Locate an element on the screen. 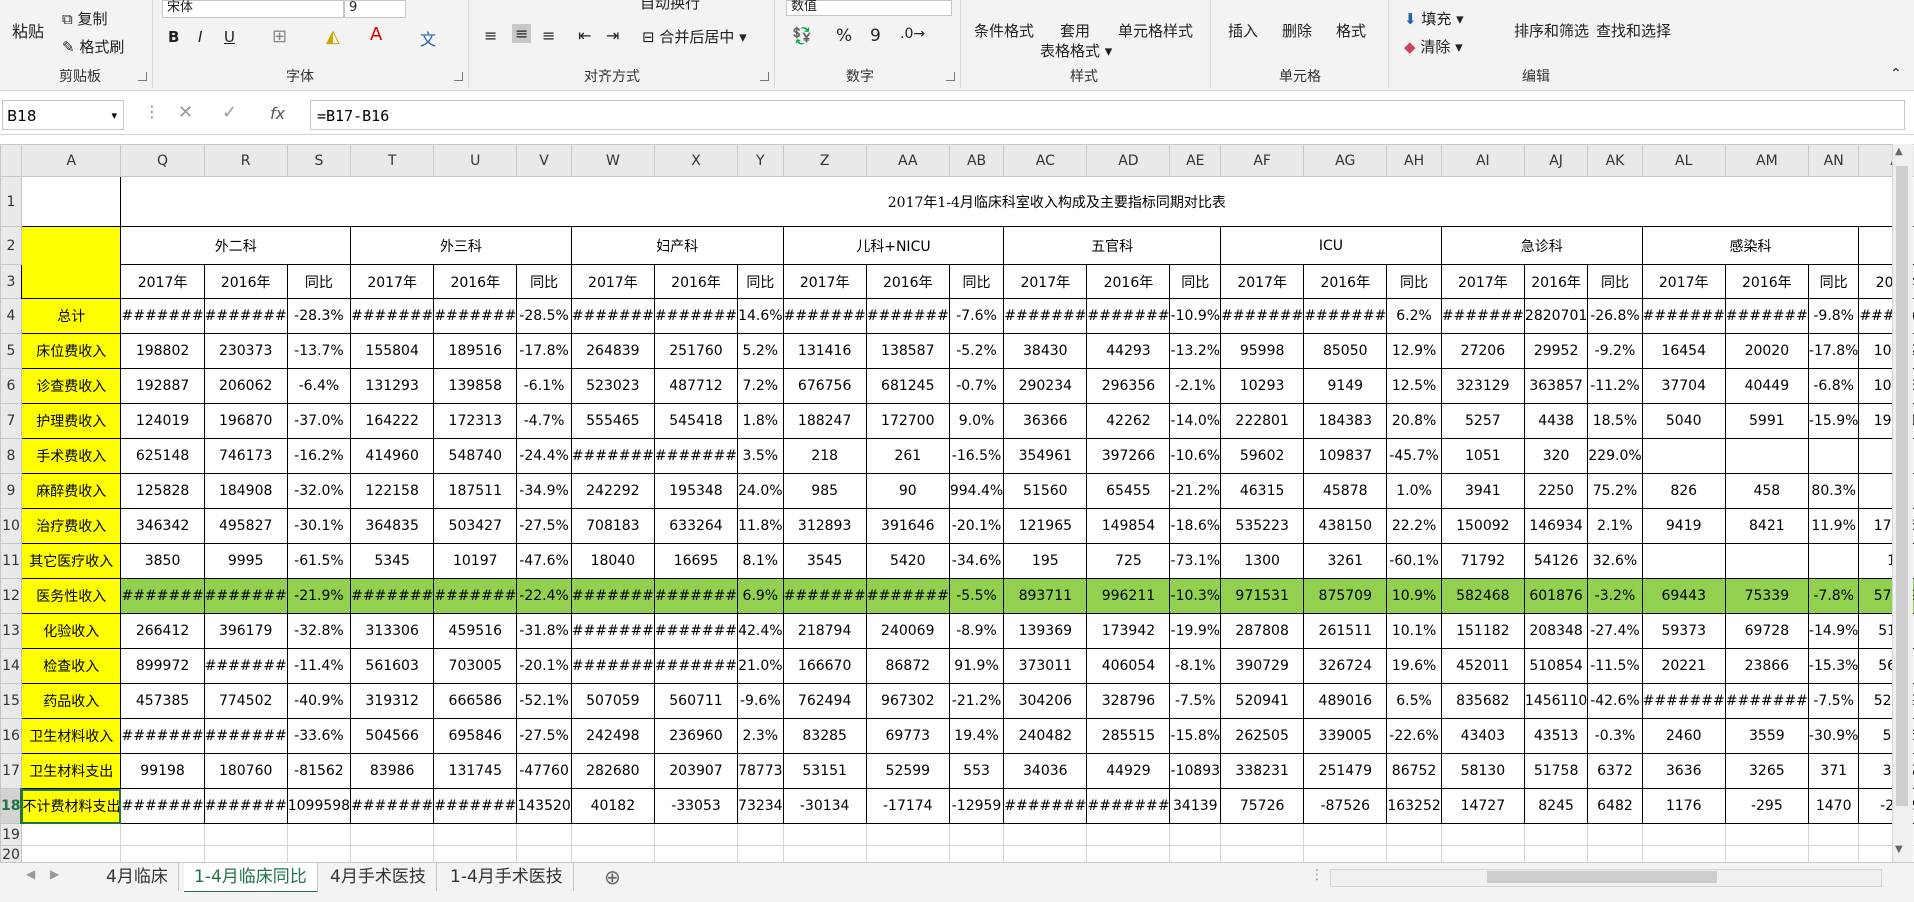 The width and height of the screenshot is (1914, 902). data-cell: 458 is located at coordinates (1766, 491).